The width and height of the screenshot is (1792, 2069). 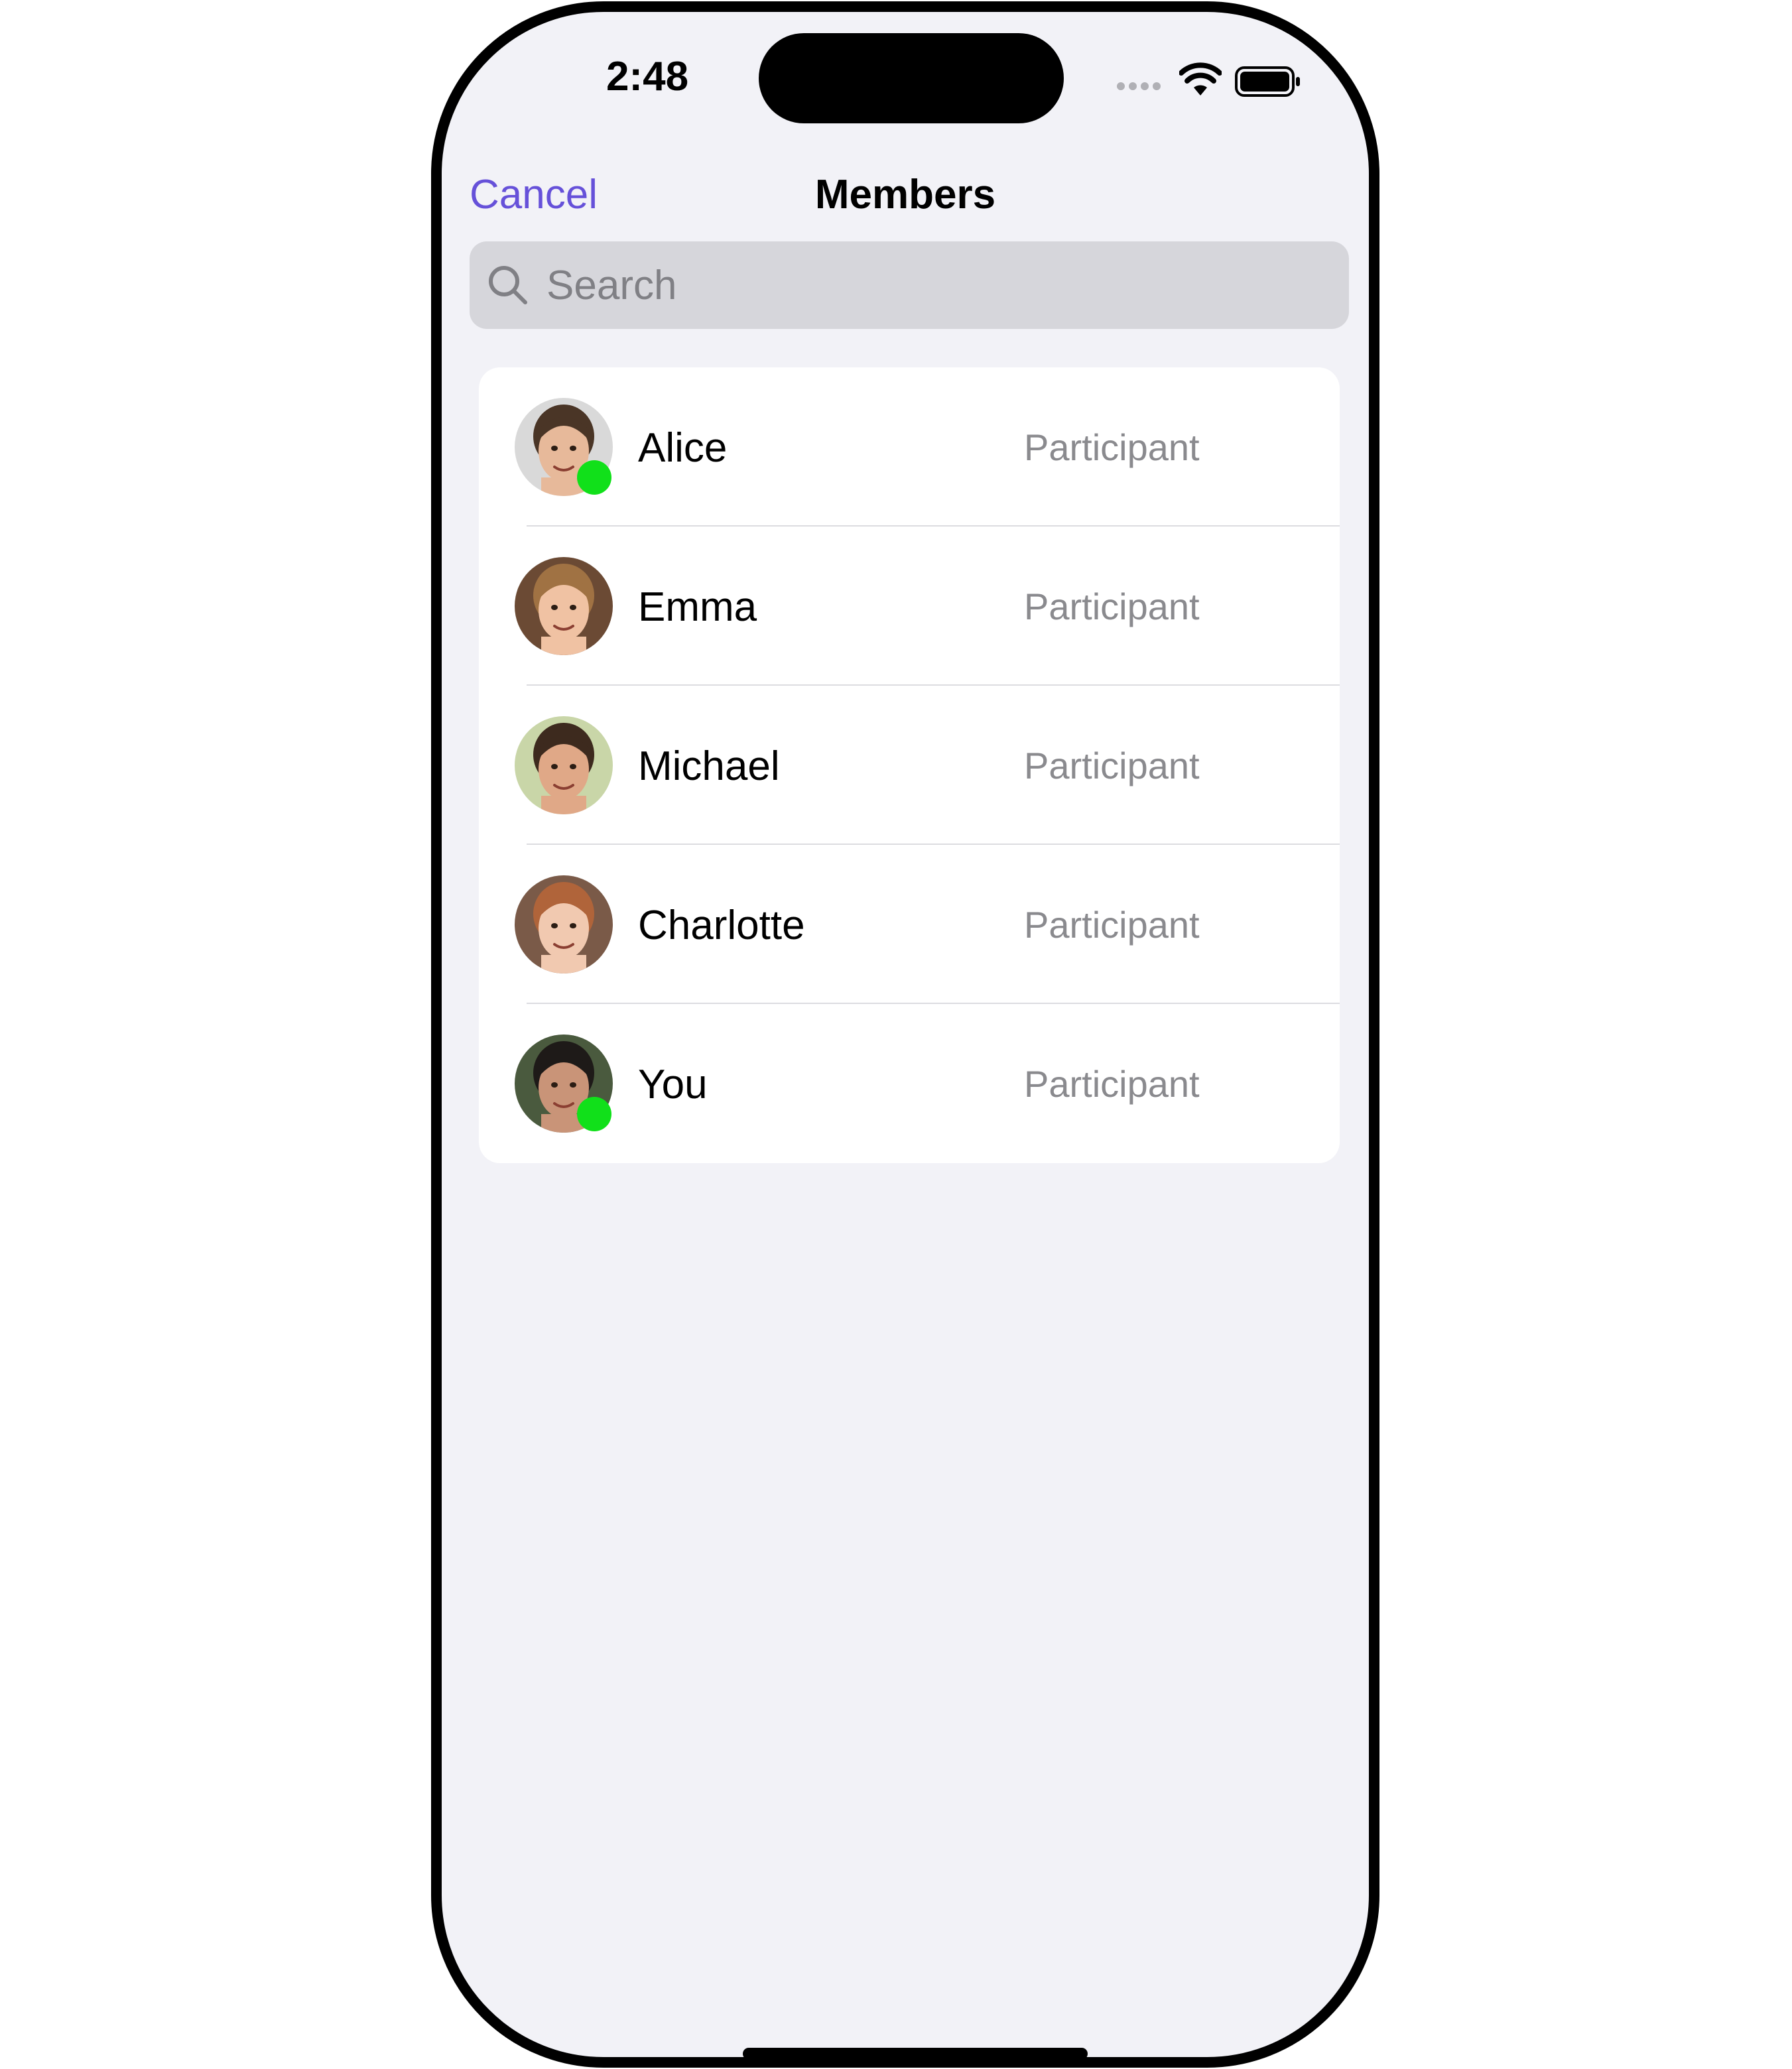 What do you see at coordinates (911, 78) in the screenshot?
I see `dynamic-island` at bounding box center [911, 78].